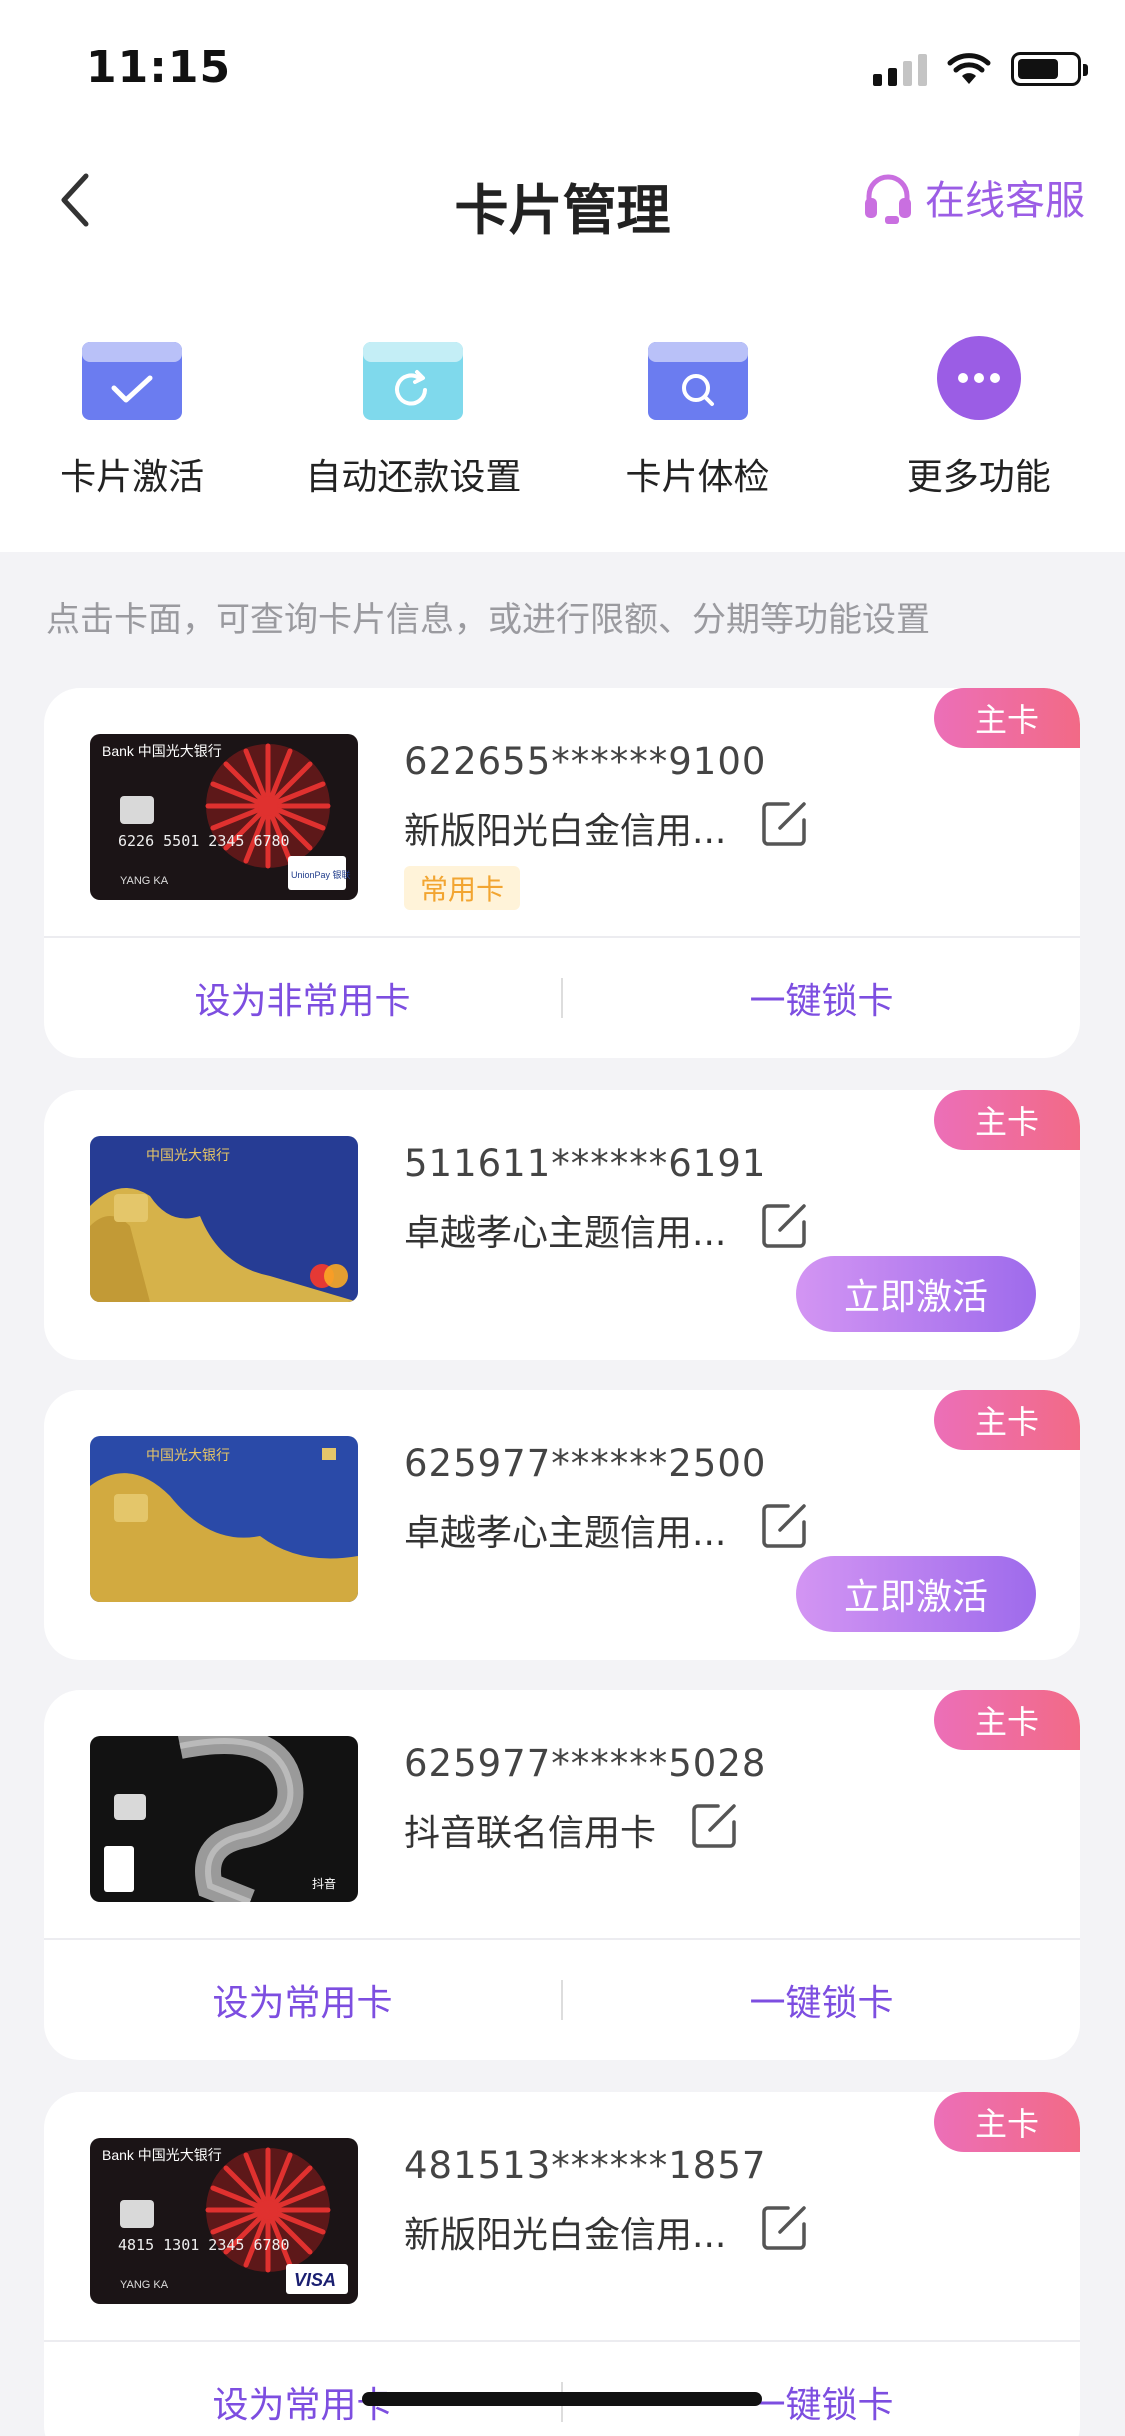 The width and height of the screenshot is (1125, 2436). What do you see at coordinates (462, 888) in the screenshot?
I see `common-card-tag: 常用卡` at bounding box center [462, 888].